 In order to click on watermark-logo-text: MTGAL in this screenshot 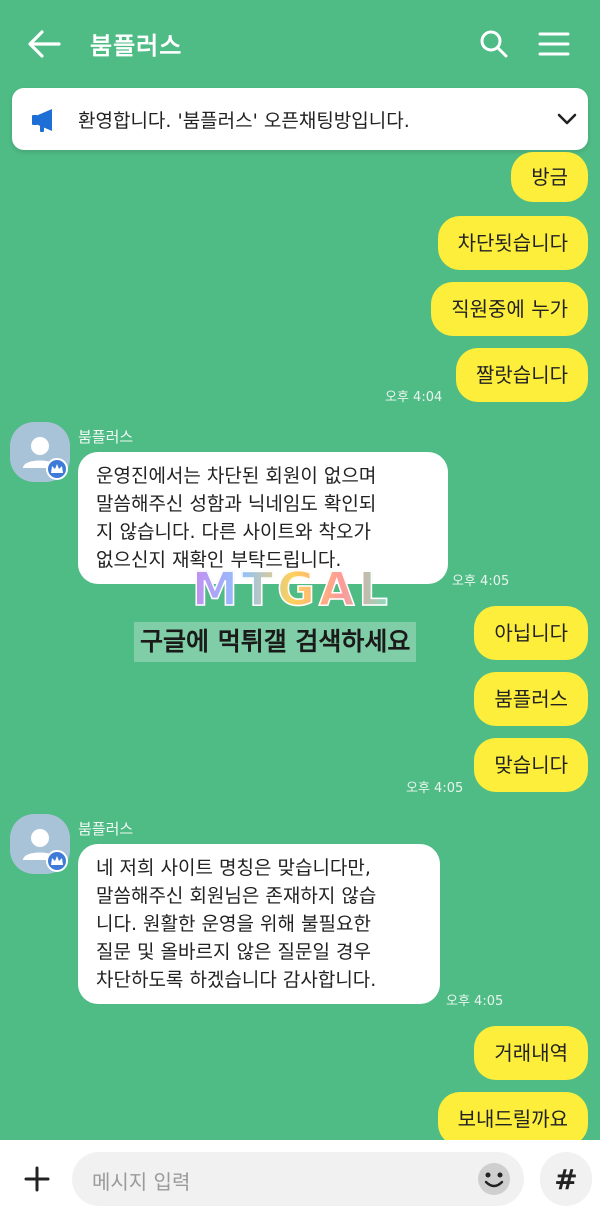, I will do `click(291, 589)`.